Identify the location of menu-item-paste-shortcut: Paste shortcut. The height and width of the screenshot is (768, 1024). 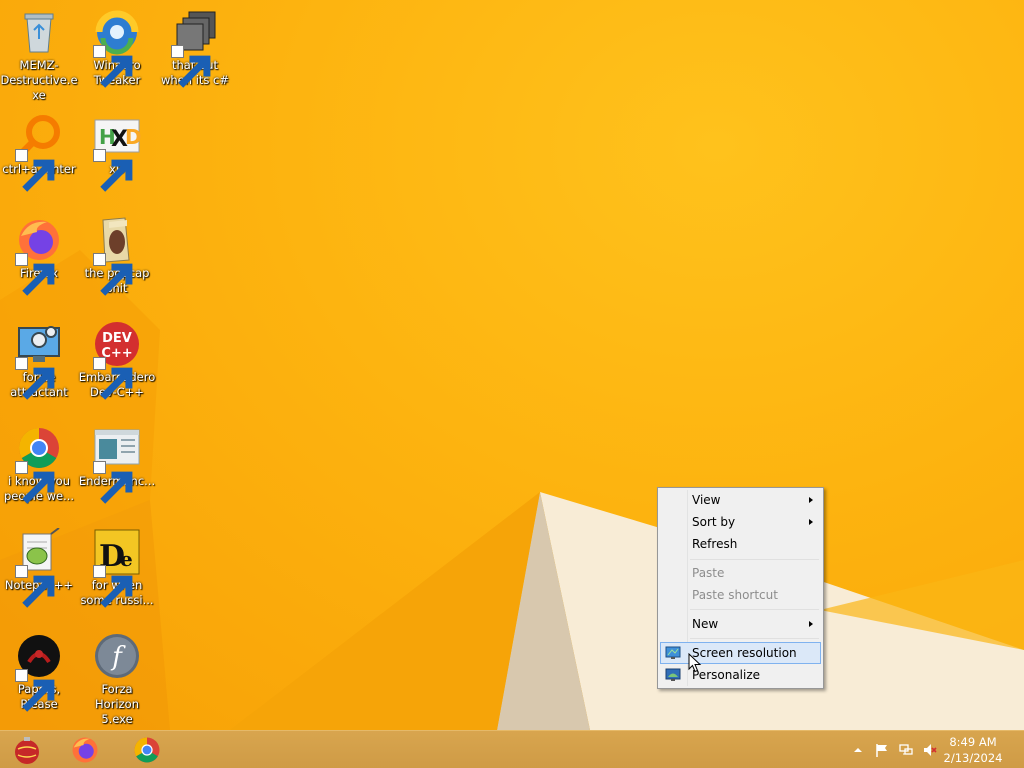
(740, 595).